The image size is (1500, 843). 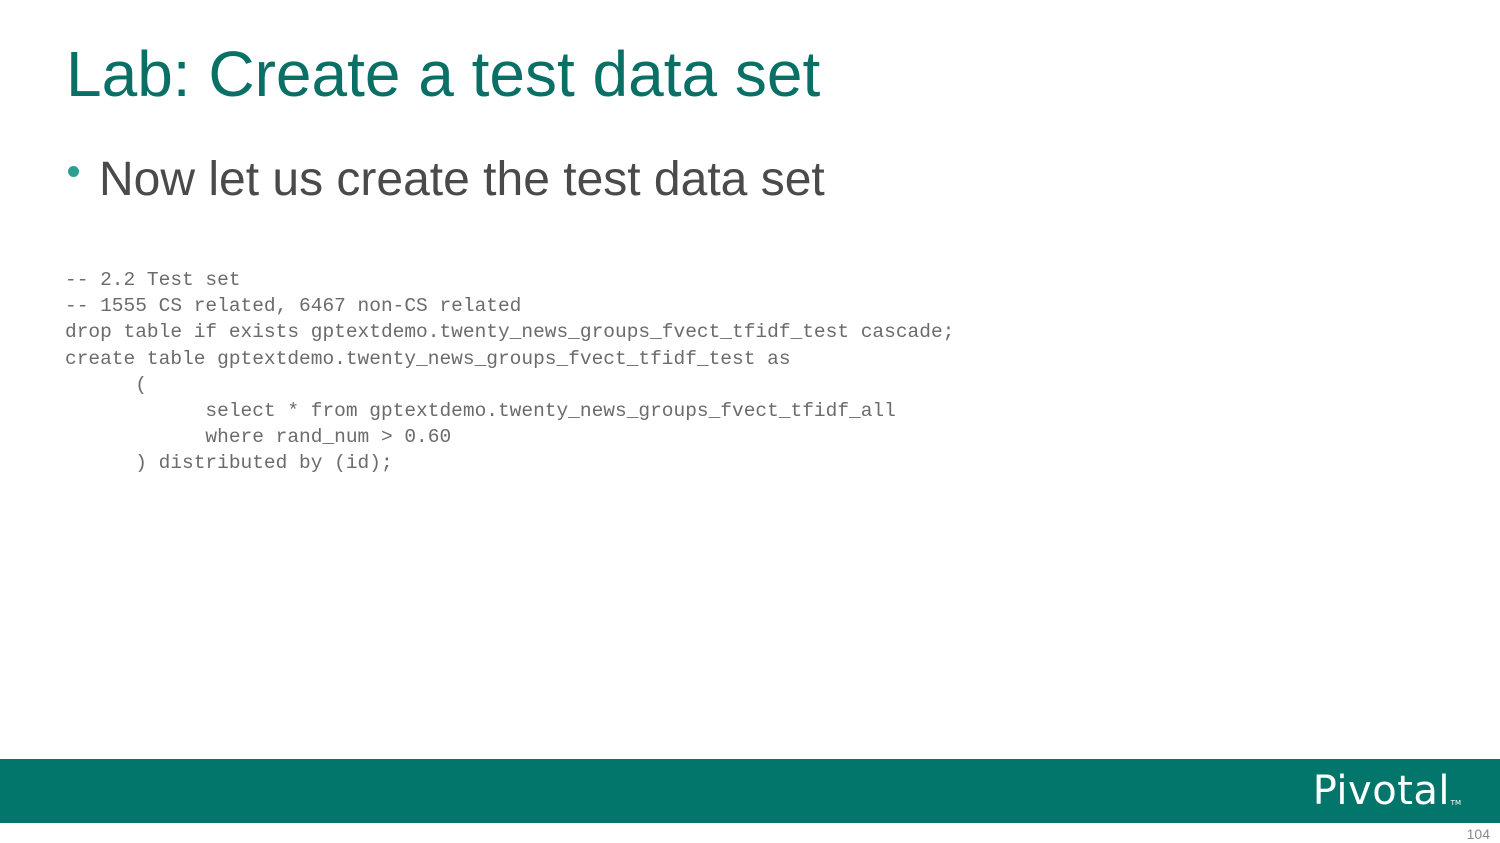 What do you see at coordinates (73, 171) in the screenshot?
I see `bullet-dot-icon` at bounding box center [73, 171].